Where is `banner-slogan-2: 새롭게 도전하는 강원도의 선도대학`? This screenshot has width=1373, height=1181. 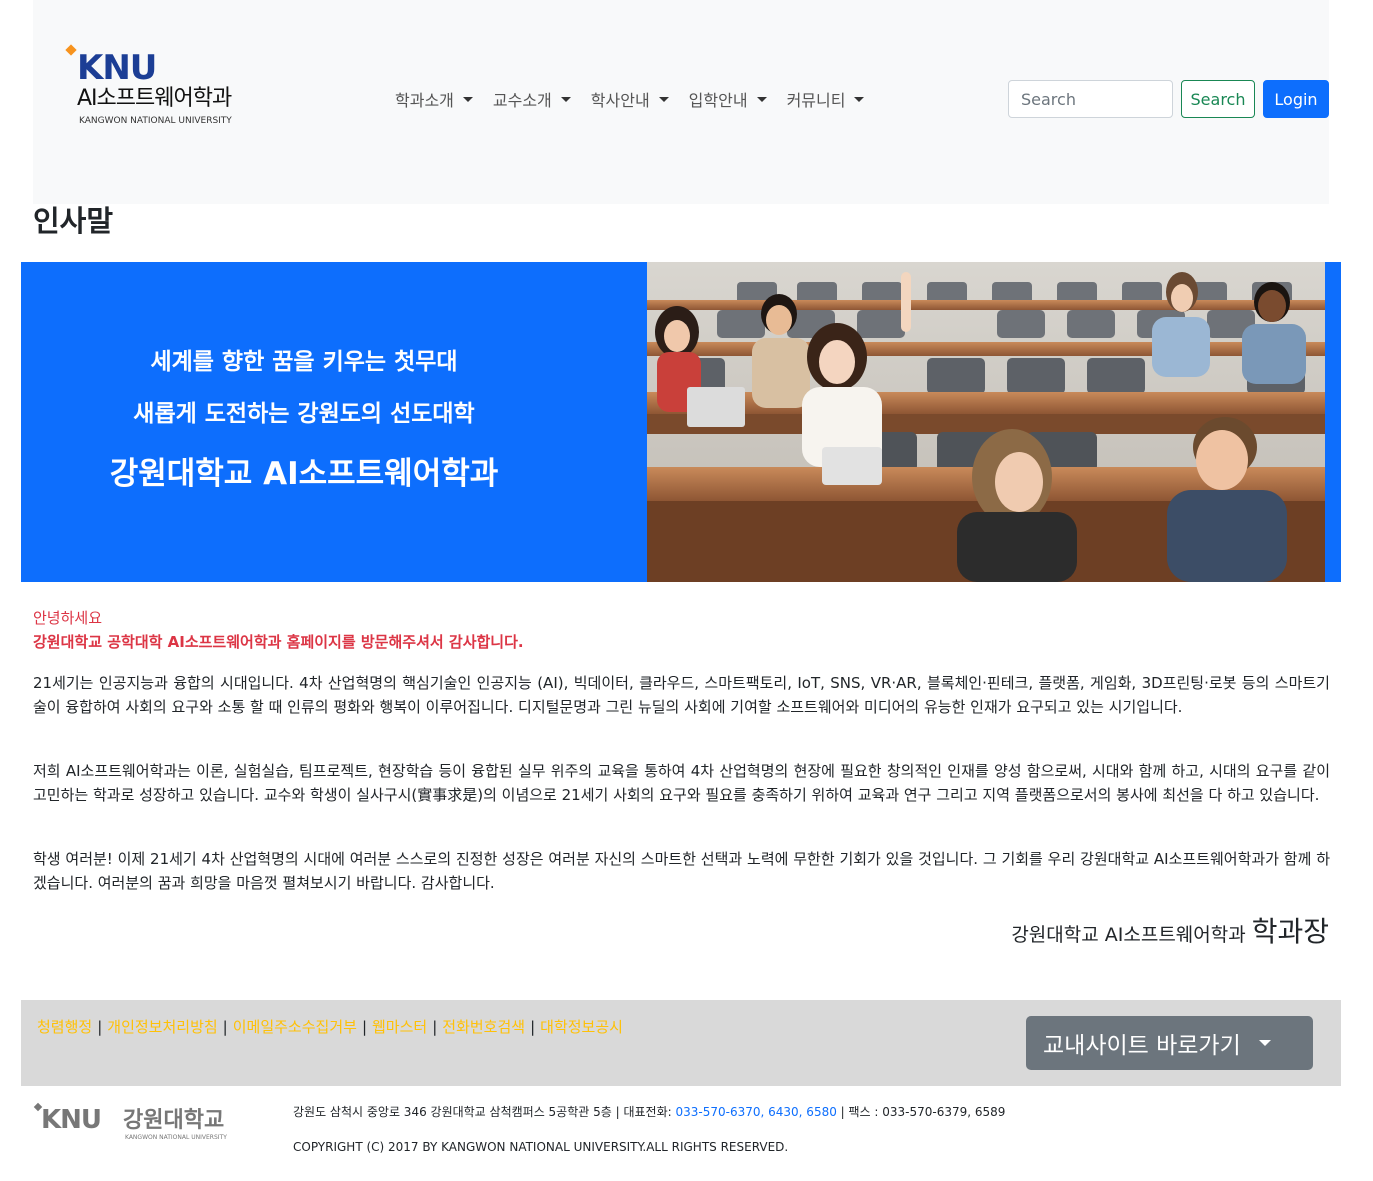
banner-slogan-2: 새롭게 도전하는 강원도의 선도대학 is located at coordinates (304, 414).